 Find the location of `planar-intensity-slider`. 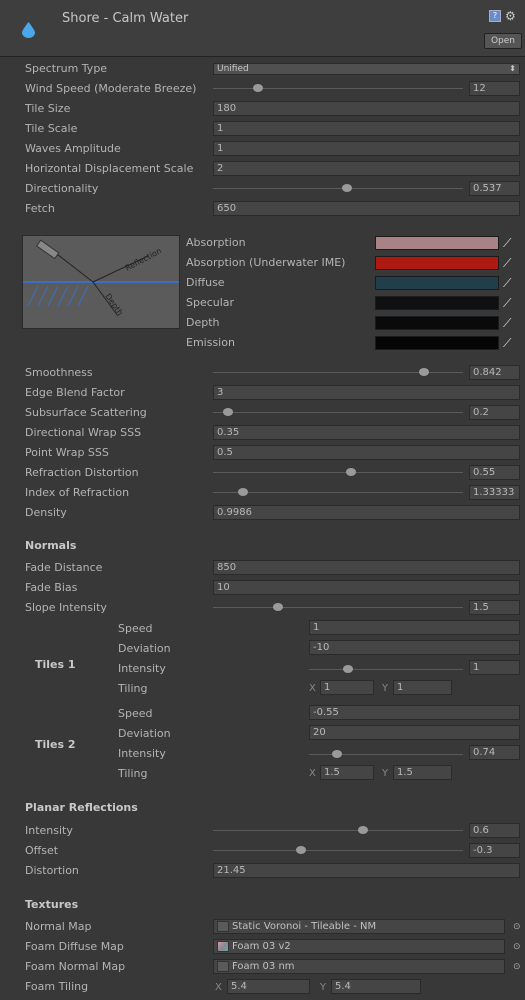

planar-intensity-slider is located at coordinates (338, 830).